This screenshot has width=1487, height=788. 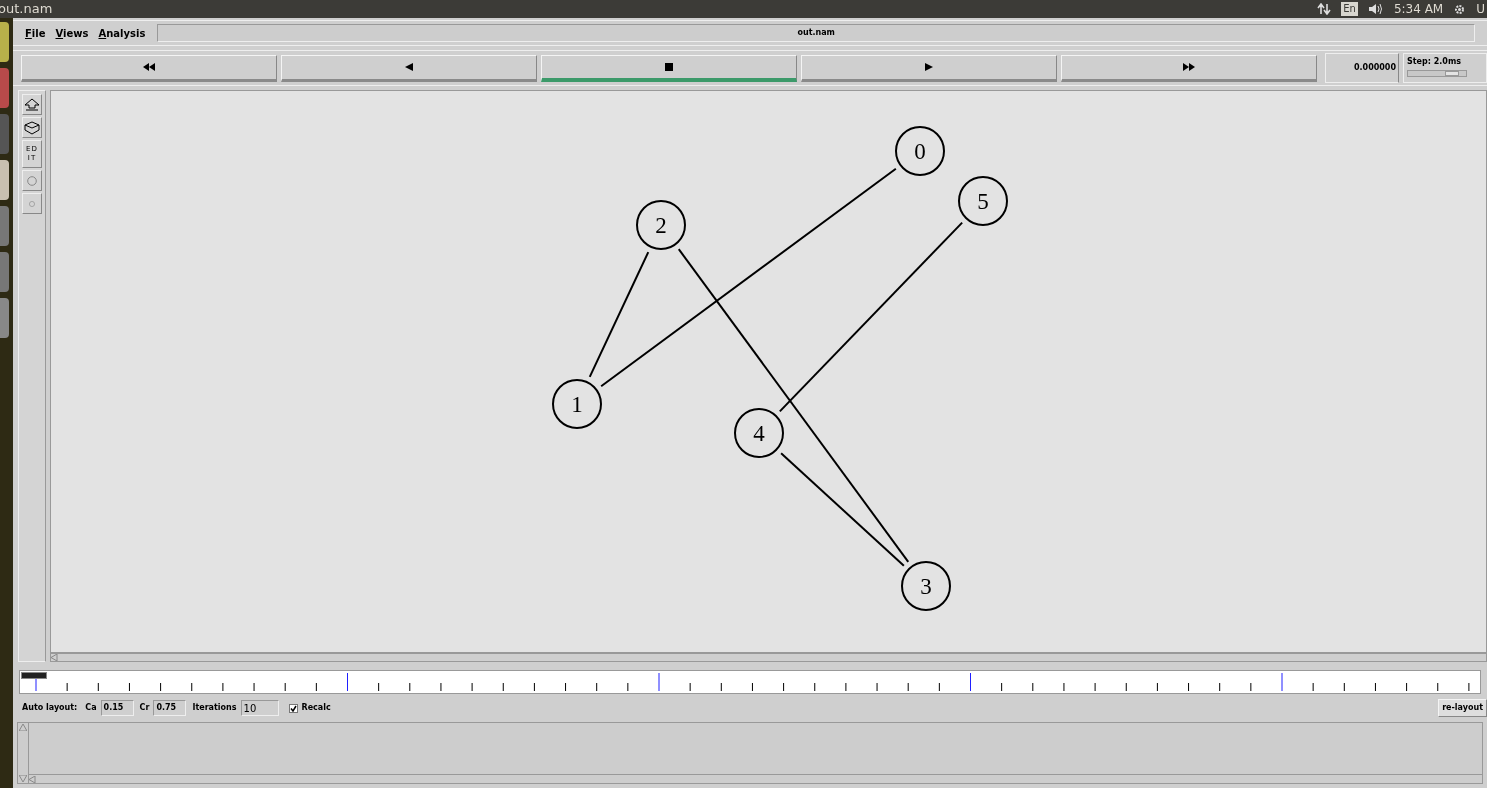 I want to click on field-label: Cr, so click(x=144, y=708).